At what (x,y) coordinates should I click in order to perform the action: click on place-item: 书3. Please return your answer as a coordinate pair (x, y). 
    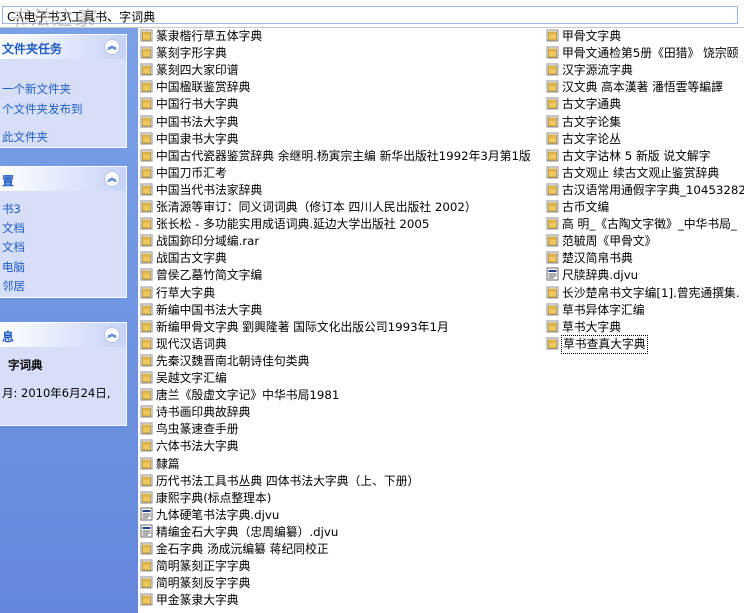
    Looking at the image, I should click on (11, 209).